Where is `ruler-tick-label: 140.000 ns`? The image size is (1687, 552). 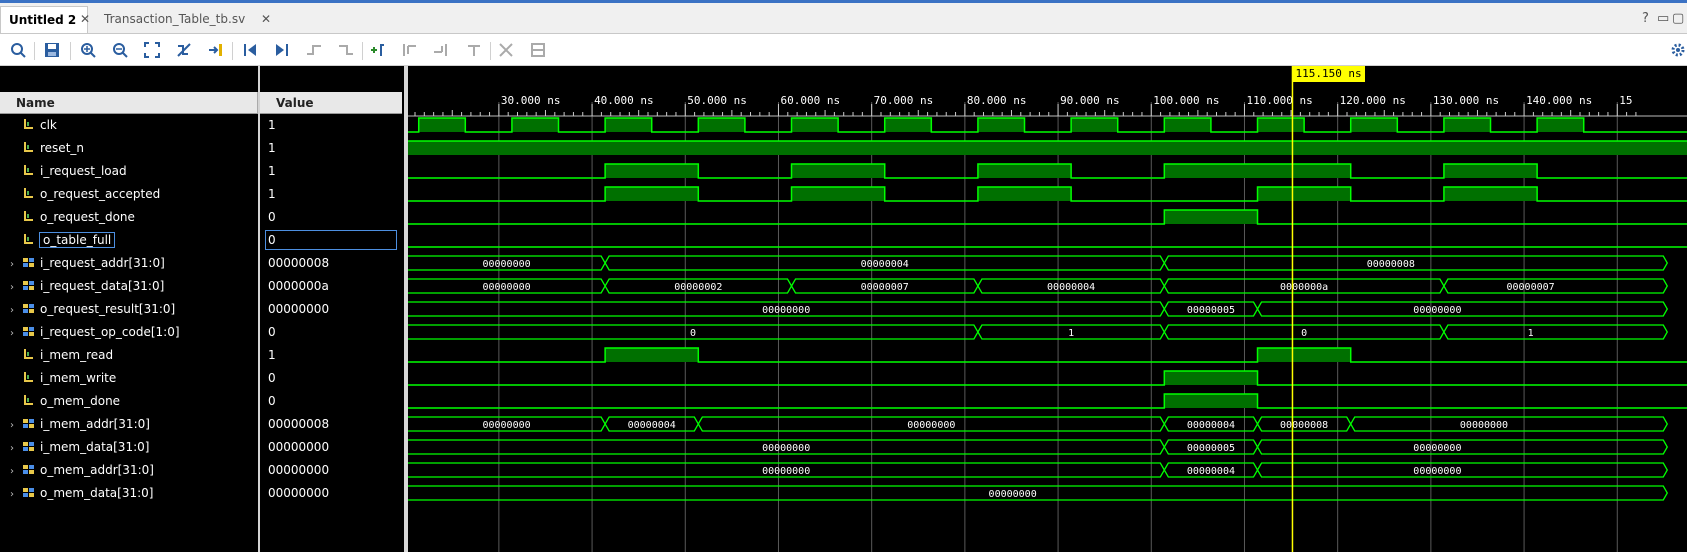 ruler-tick-label: 140.000 ns is located at coordinates (1559, 100).